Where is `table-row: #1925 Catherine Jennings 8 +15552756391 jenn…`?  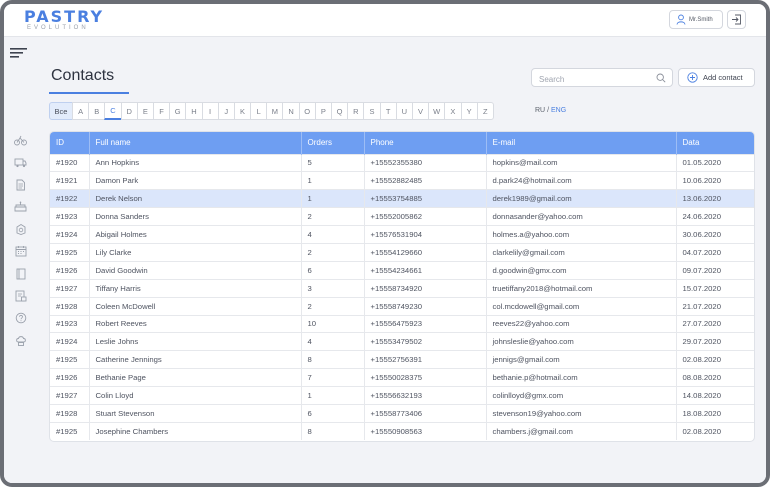
table-row: #1925 Catherine Jennings 8 +15552756391 jenn… is located at coordinates (402, 359).